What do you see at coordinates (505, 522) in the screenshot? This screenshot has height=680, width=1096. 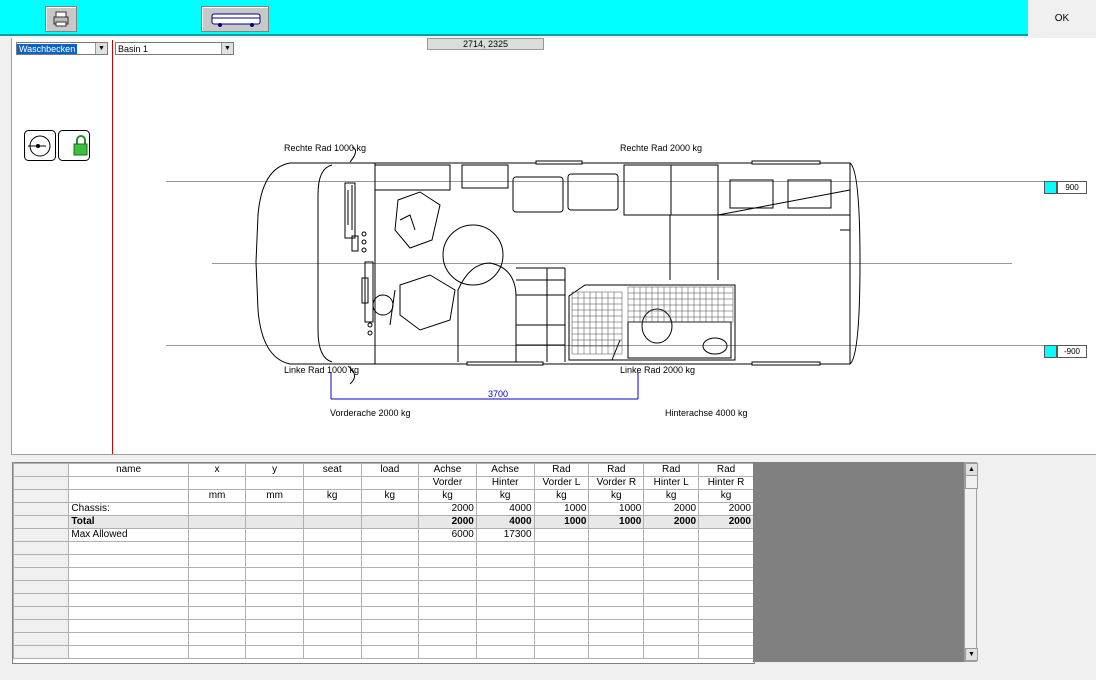 I see `table-cell: 4000` at bounding box center [505, 522].